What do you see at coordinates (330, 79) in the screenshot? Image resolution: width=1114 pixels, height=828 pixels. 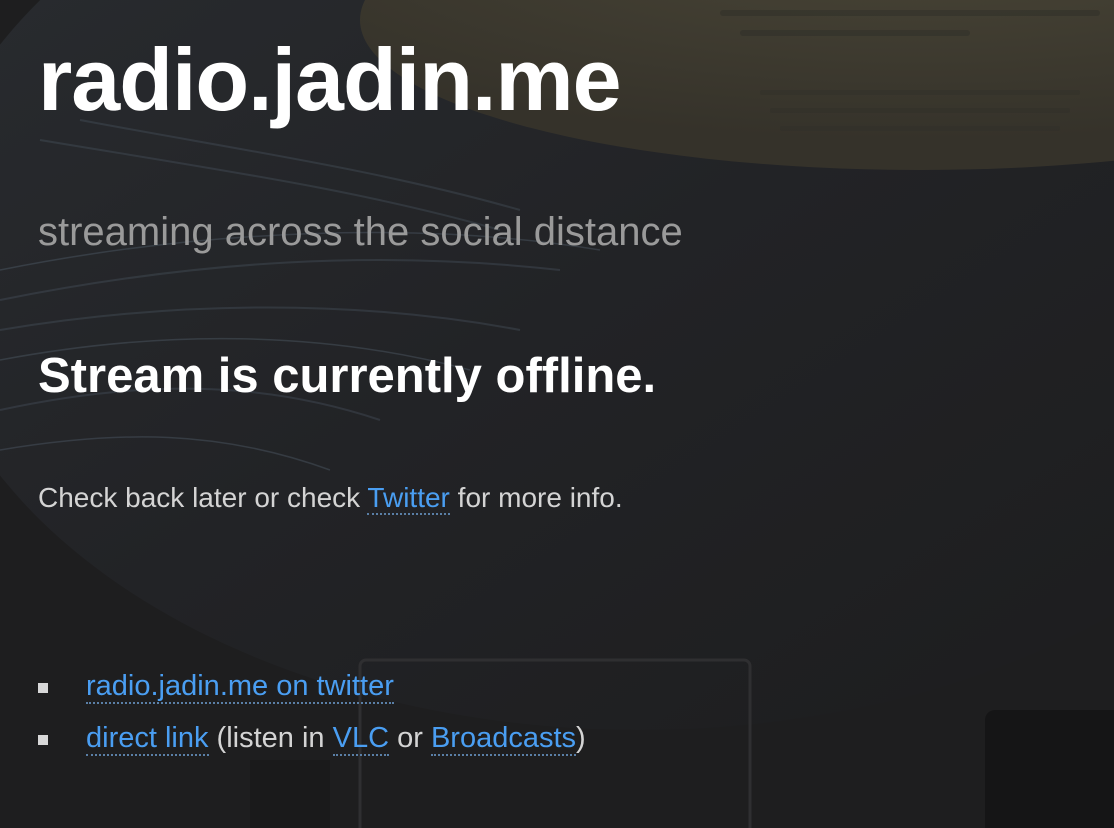 I see `site-title: radio.jadin.me` at bounding box center [330, 79].